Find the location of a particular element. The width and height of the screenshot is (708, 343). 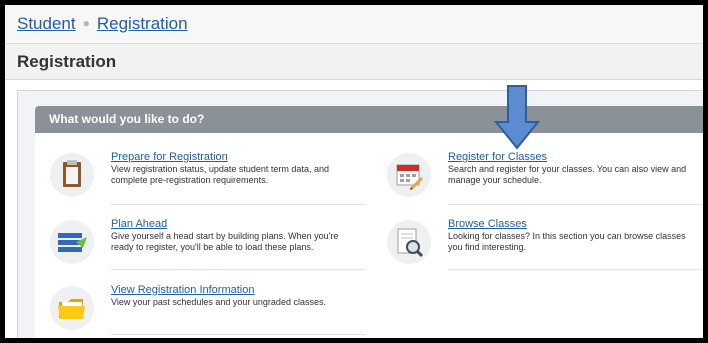

page-title: Registration is located at coordinates (67, 61).